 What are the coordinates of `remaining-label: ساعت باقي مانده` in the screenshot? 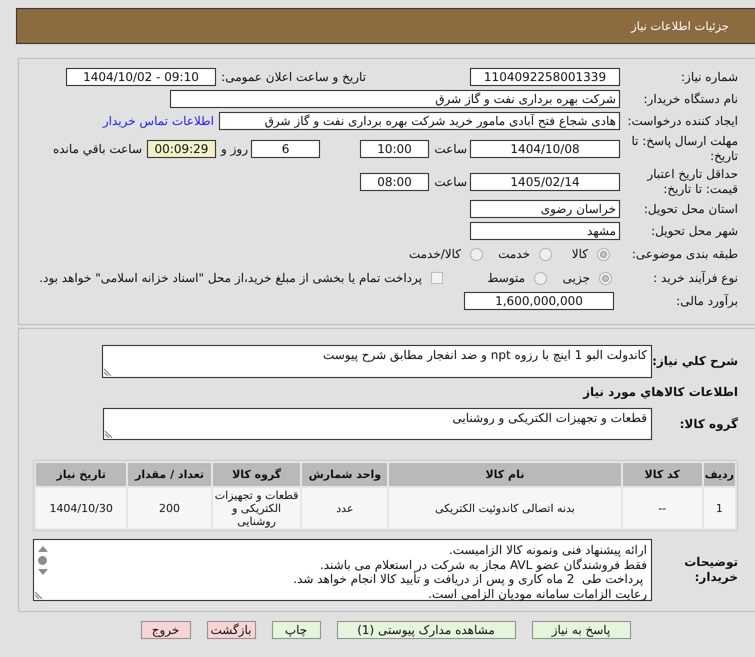 It's located at (97, 149).